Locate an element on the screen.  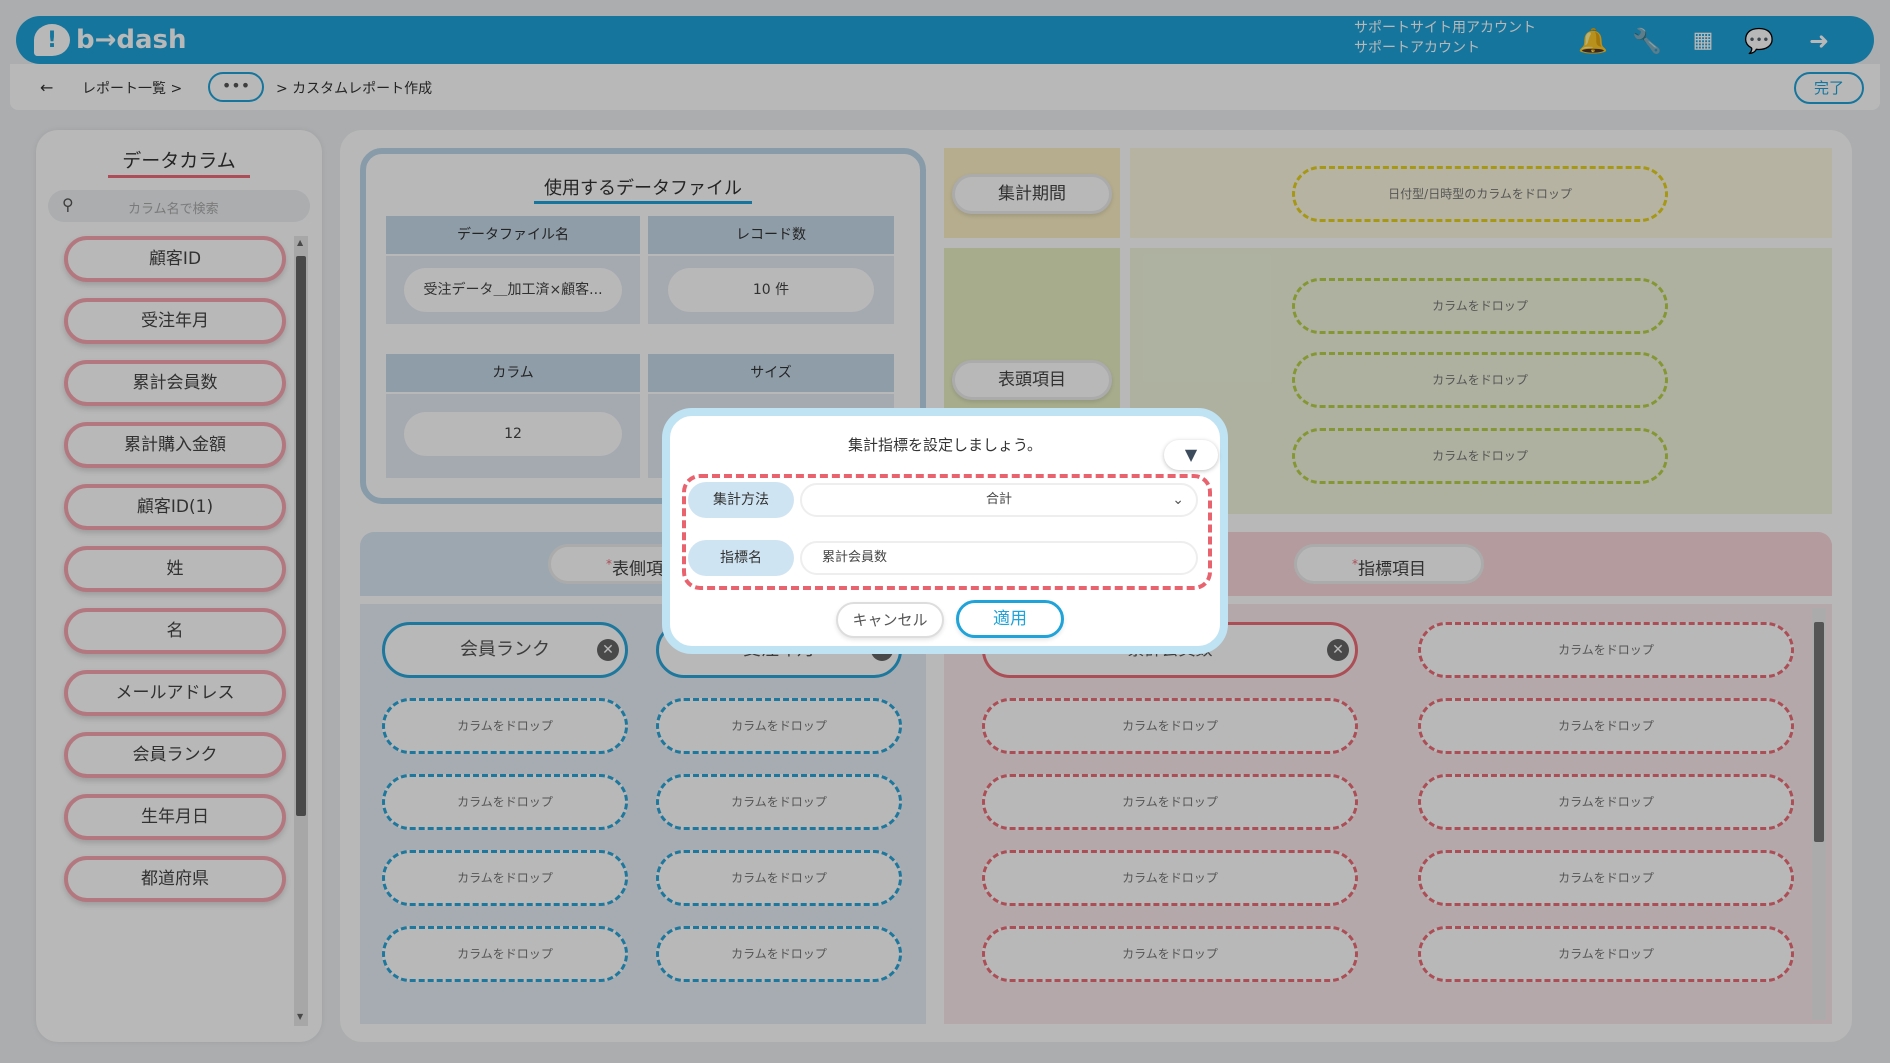
beginner-help-icon: ▼ is located at coordinates (1191, 455).